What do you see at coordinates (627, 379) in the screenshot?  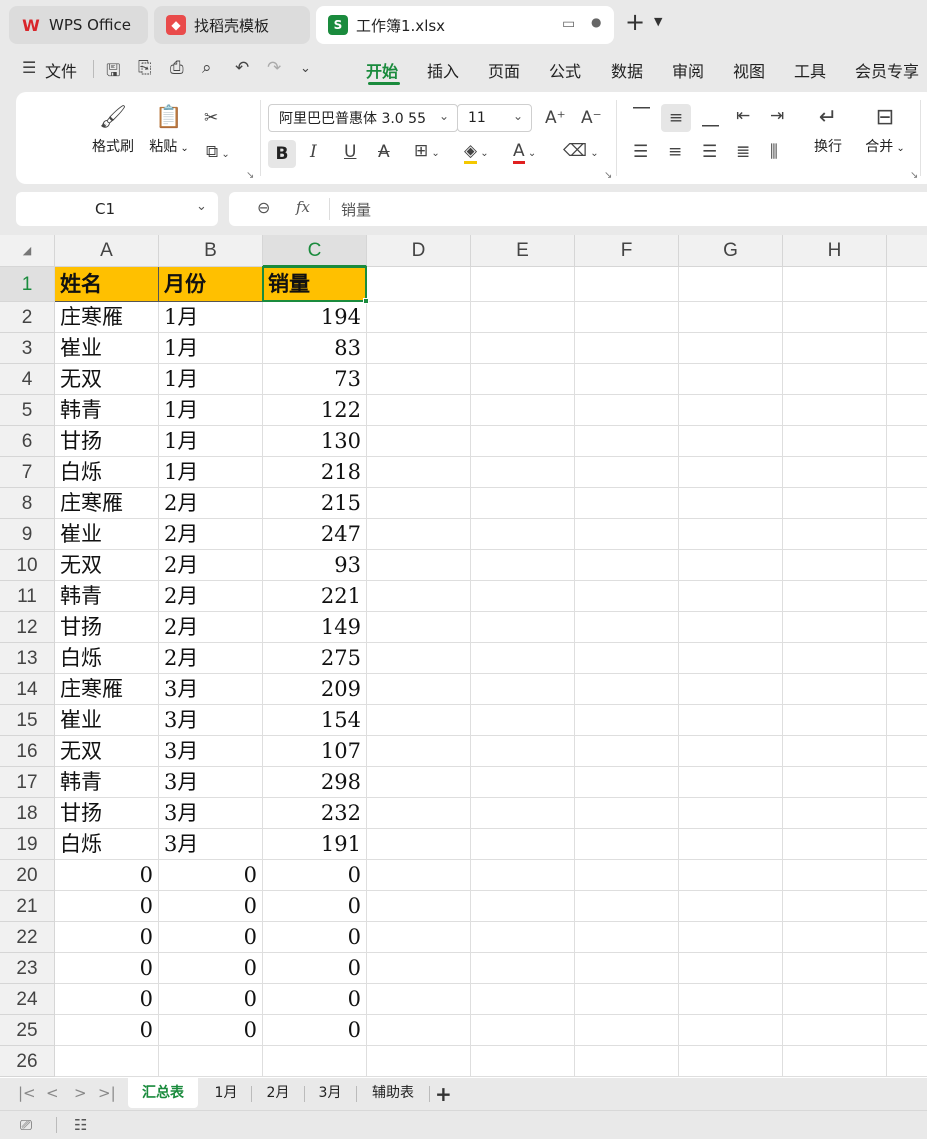 I see `cell-f4` at bounding box center [627, 379].